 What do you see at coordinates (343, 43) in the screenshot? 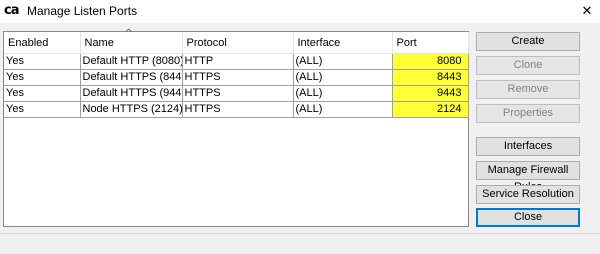
I see `column-header-interface: Interface` at bounding box center [343, 43].